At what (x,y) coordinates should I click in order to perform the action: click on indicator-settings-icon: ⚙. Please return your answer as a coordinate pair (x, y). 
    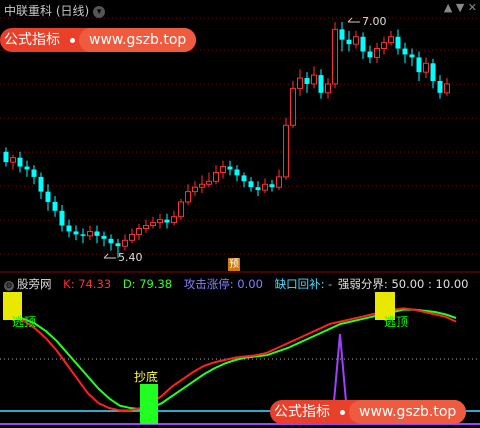
    Looking at the image, I should click on (9, 286).